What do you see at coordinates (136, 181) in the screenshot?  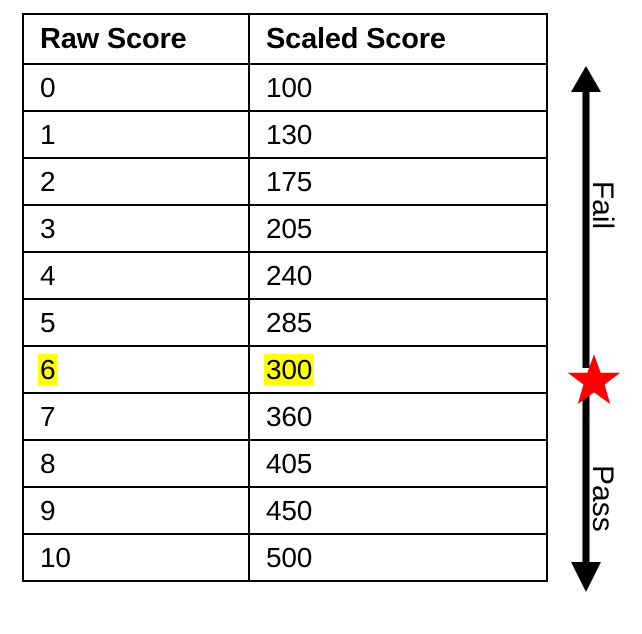 I see `cell-raw-score: 2` at bounding box center [136, 181].